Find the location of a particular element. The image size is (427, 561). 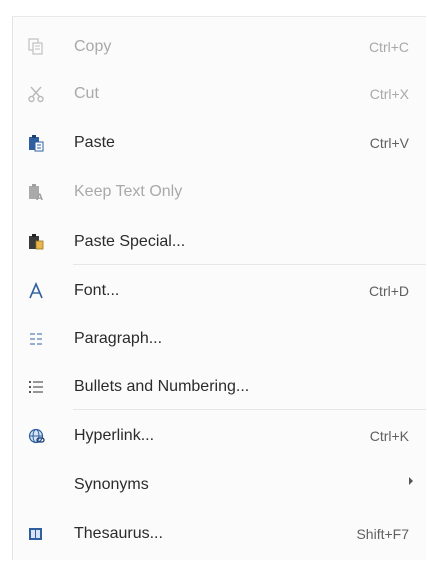

menu-item-label: Synonyms is located at coordinates (111, 484).